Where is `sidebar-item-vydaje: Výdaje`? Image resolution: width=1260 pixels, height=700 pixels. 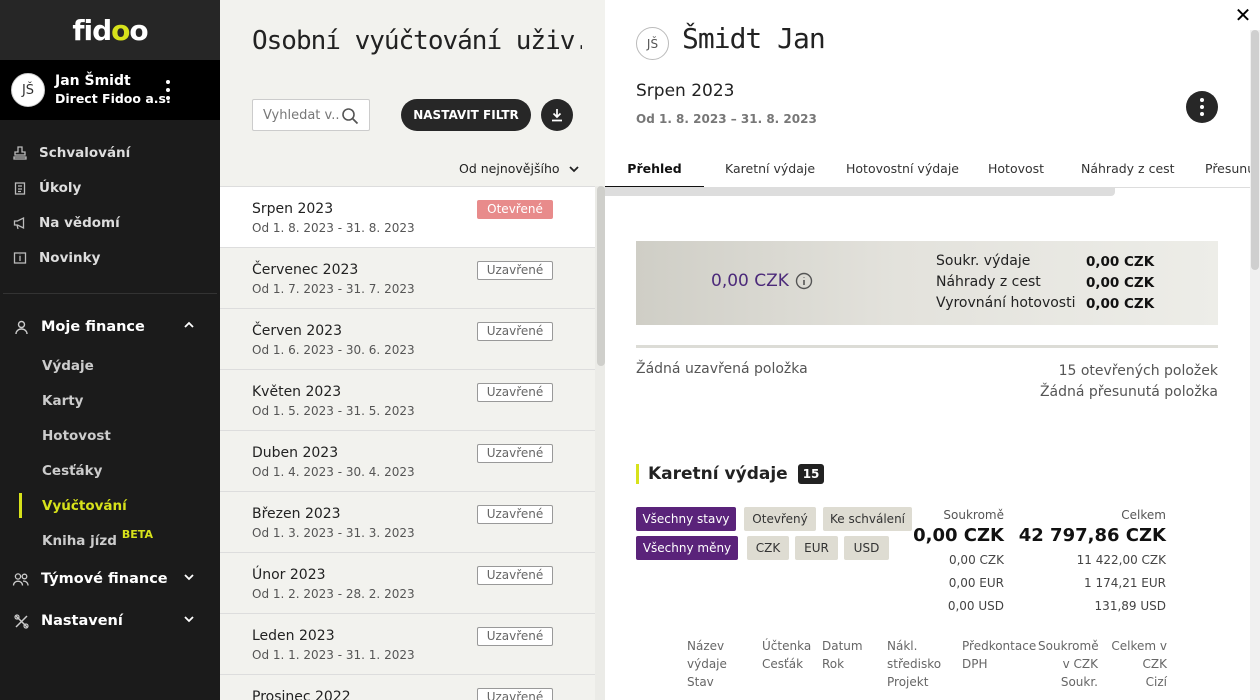
sidebar-item-vydaje: Výdaje is located at coordinates (110, 365).